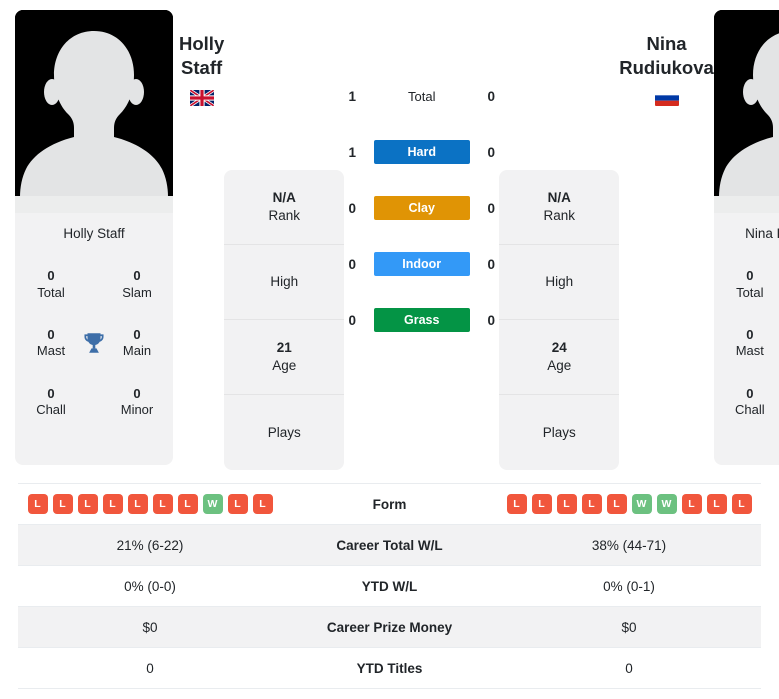  Describe the element at coordinates (421, 152) in the screenshot. I see `h2h-hard-badge: Hard` at that location.